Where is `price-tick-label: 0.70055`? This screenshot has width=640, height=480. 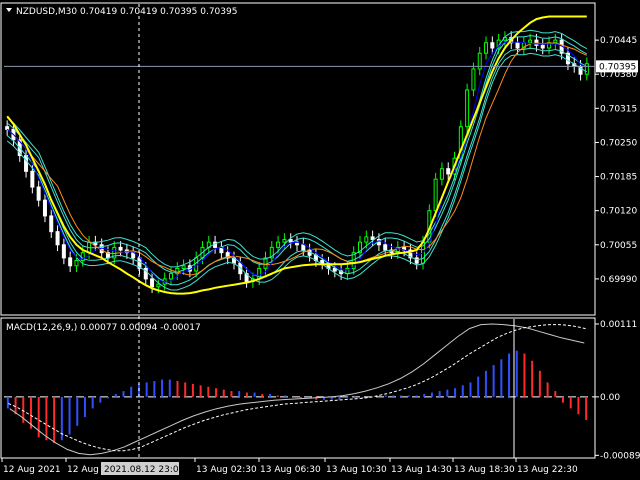
price-tick-label: 0.70055 is located at coordinates (618, 246).